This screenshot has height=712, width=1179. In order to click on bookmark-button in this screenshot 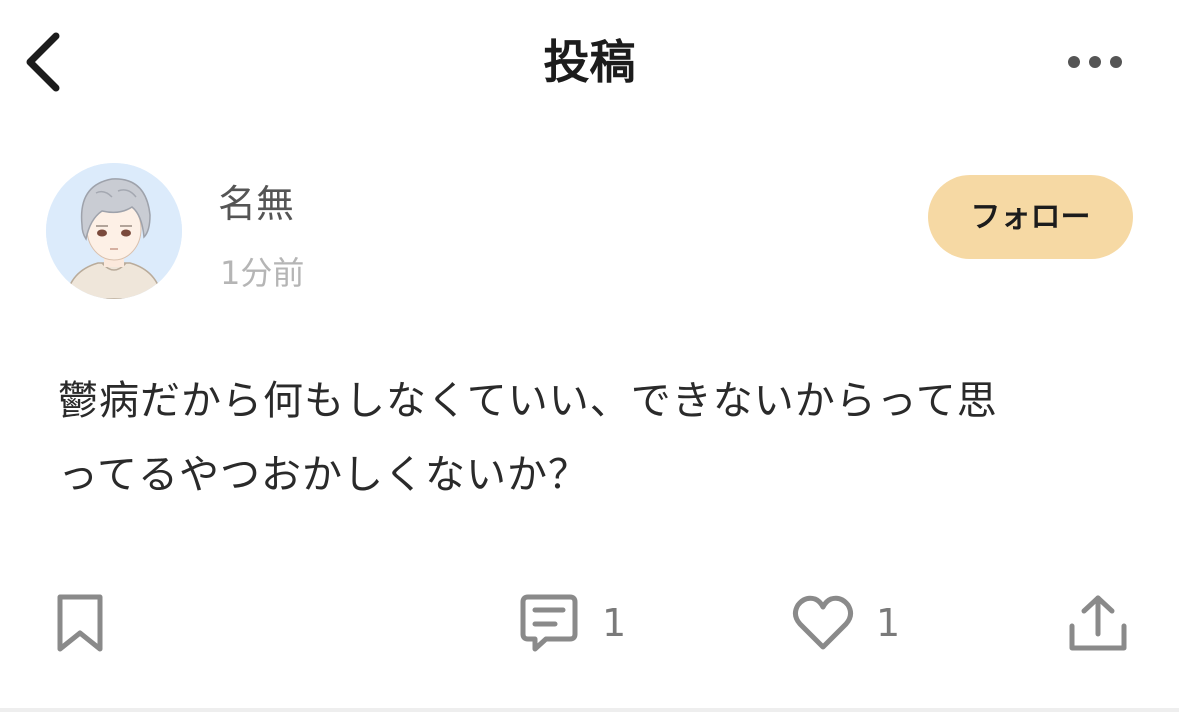, I will do `click(80, 623)`.